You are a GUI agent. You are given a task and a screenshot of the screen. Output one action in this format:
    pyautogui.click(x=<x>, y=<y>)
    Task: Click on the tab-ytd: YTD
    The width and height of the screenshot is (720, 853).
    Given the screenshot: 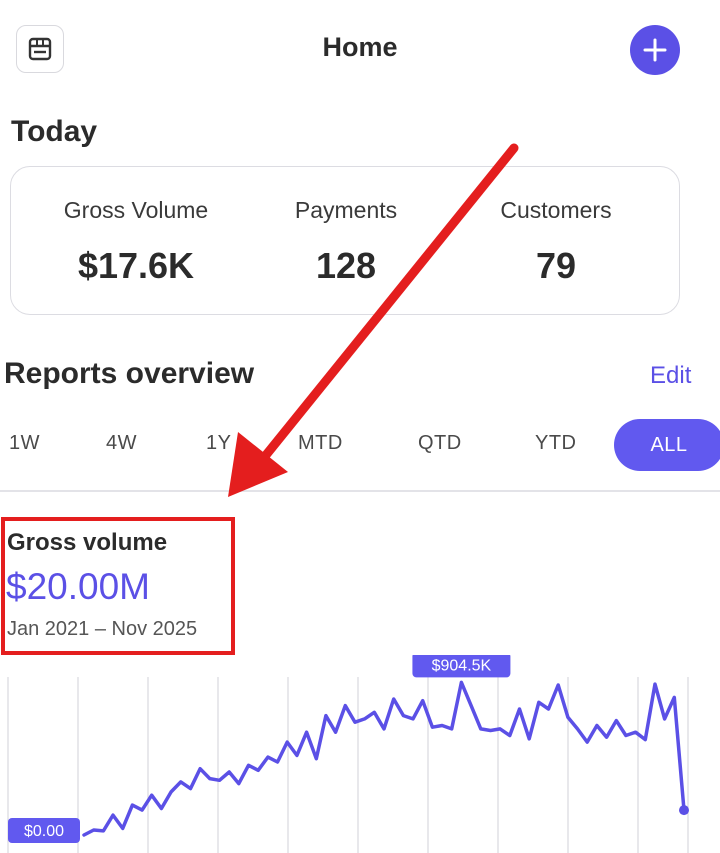 What is the action you would take?
    pyautogui.click(x=556, y=443)
    